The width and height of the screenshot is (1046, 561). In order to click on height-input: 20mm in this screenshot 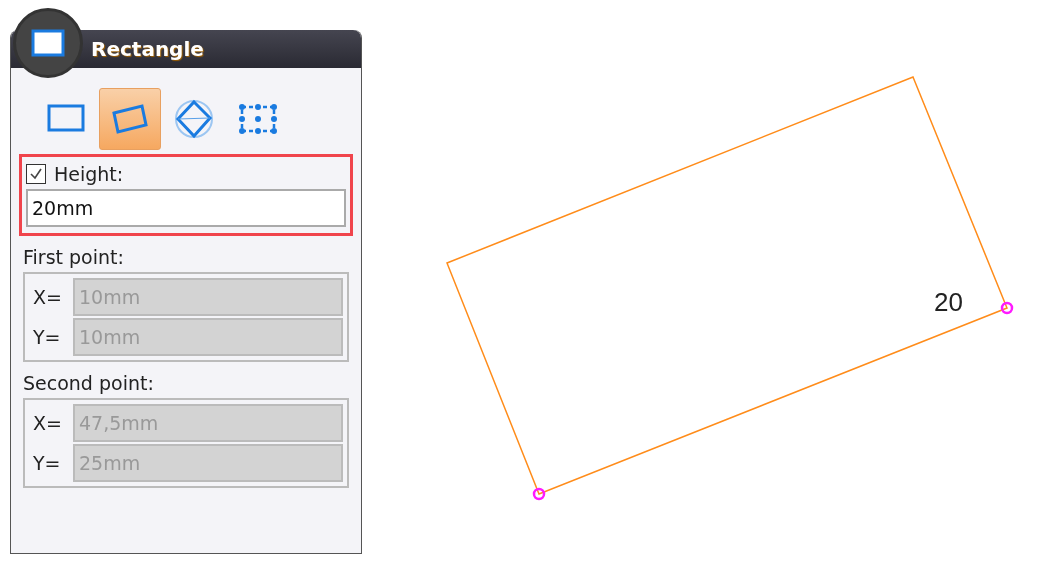, I will do `click(186, 208)`.